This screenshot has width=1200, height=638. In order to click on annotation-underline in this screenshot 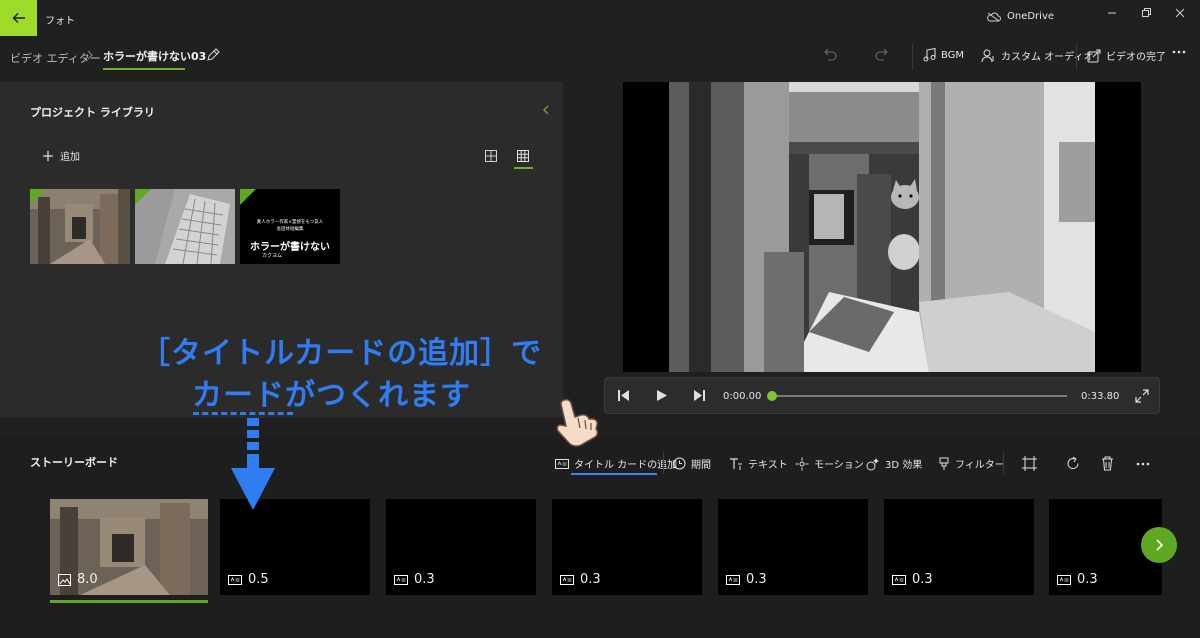, I will do `click(243, 413)`.